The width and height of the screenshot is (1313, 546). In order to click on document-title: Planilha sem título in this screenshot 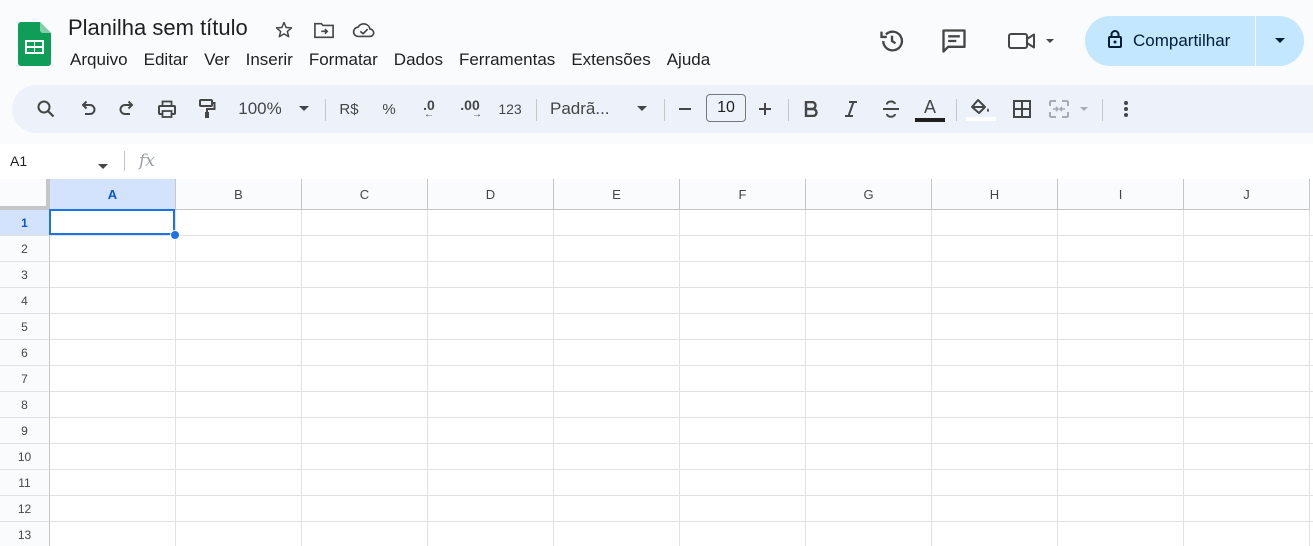, I will do `click(158, 28)`.